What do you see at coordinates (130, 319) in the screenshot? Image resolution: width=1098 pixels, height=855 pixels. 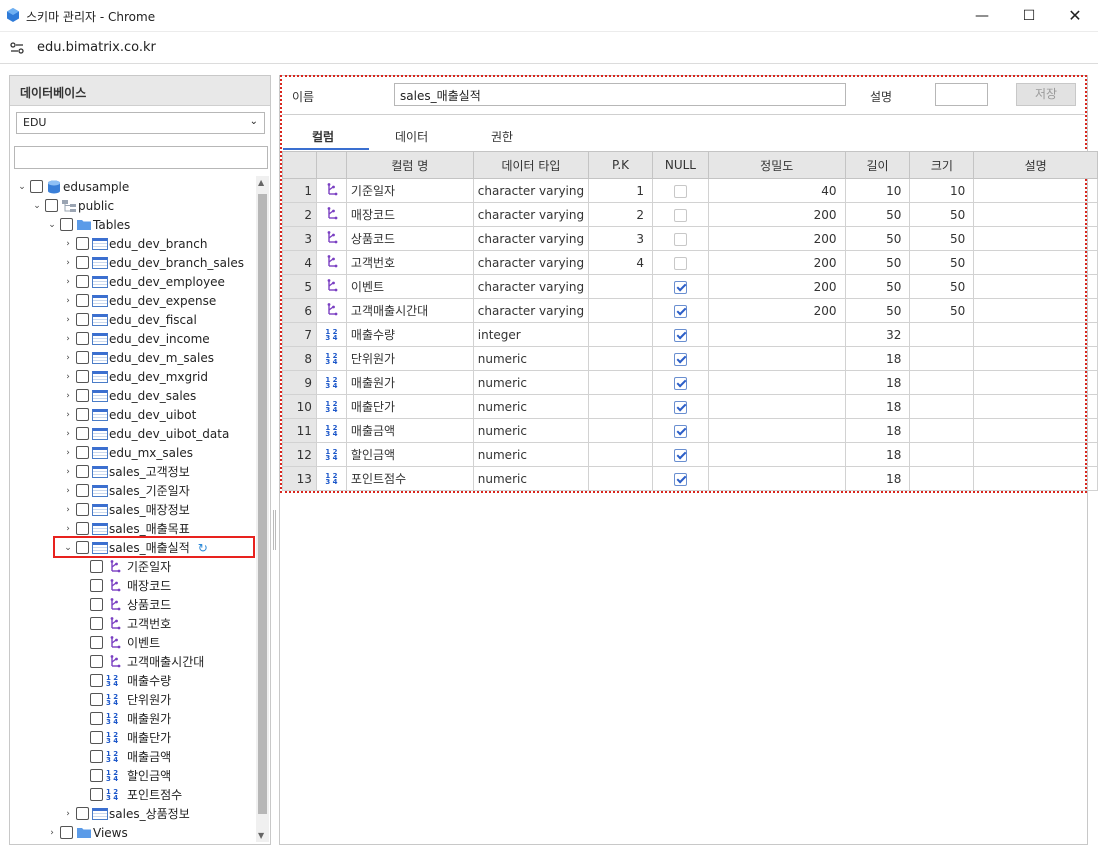 I see `tree-node: › edu_dev_fiscal` at bounding box center [130, 319].